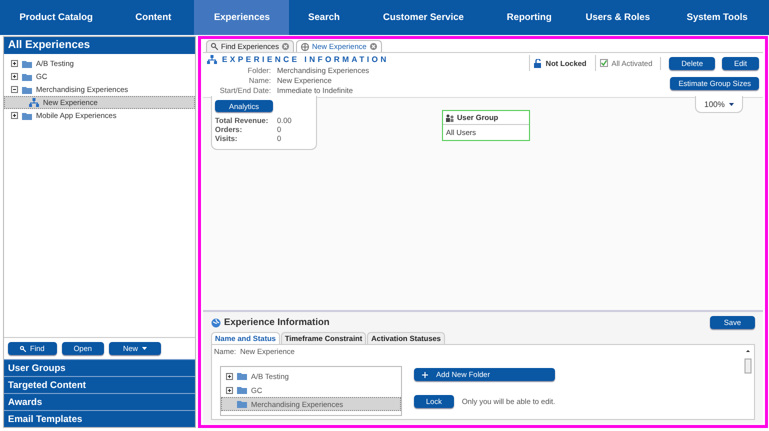 This screenshot has width=769, height=431. What do you see at coordinates (99, 45) in the screenshot?
I see `panel-title: All Experiences` at bounding box center [99, 45].